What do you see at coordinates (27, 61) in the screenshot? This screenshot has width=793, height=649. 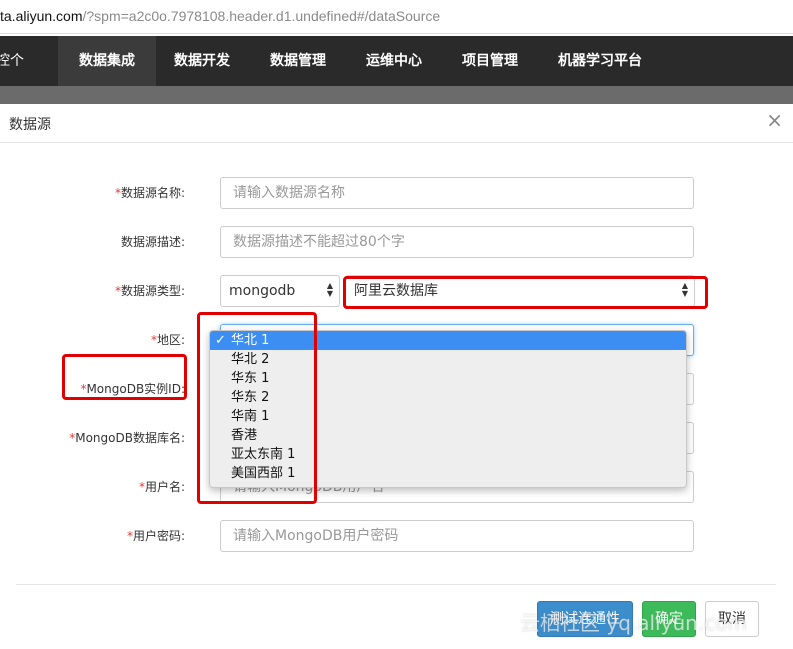 I see `console-menu: 控个` at bounding box center [27, 61].